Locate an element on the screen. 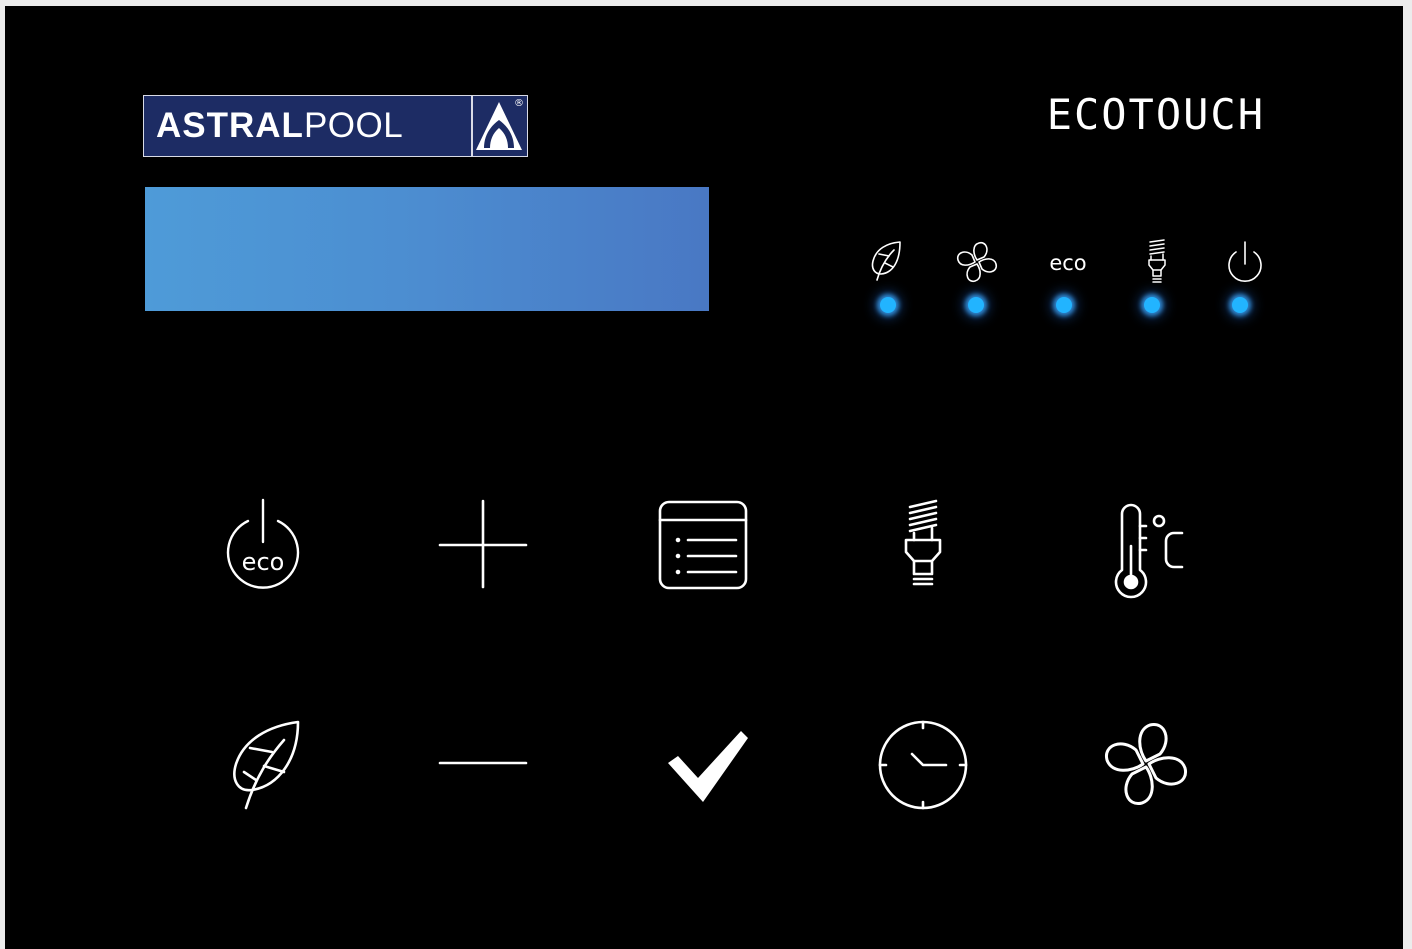  plus-button is located at coordinates (483, 545).